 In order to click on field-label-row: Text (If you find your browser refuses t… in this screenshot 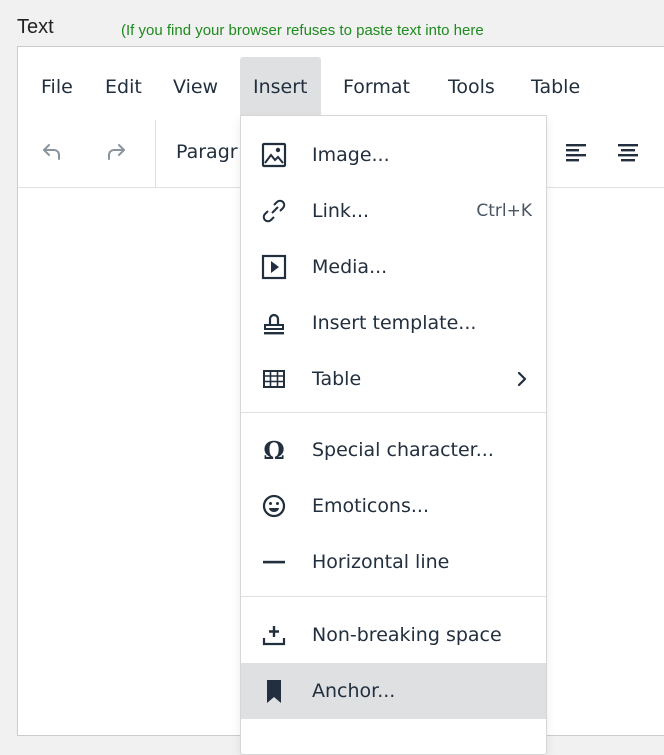, I will do `click(332, 23)`.